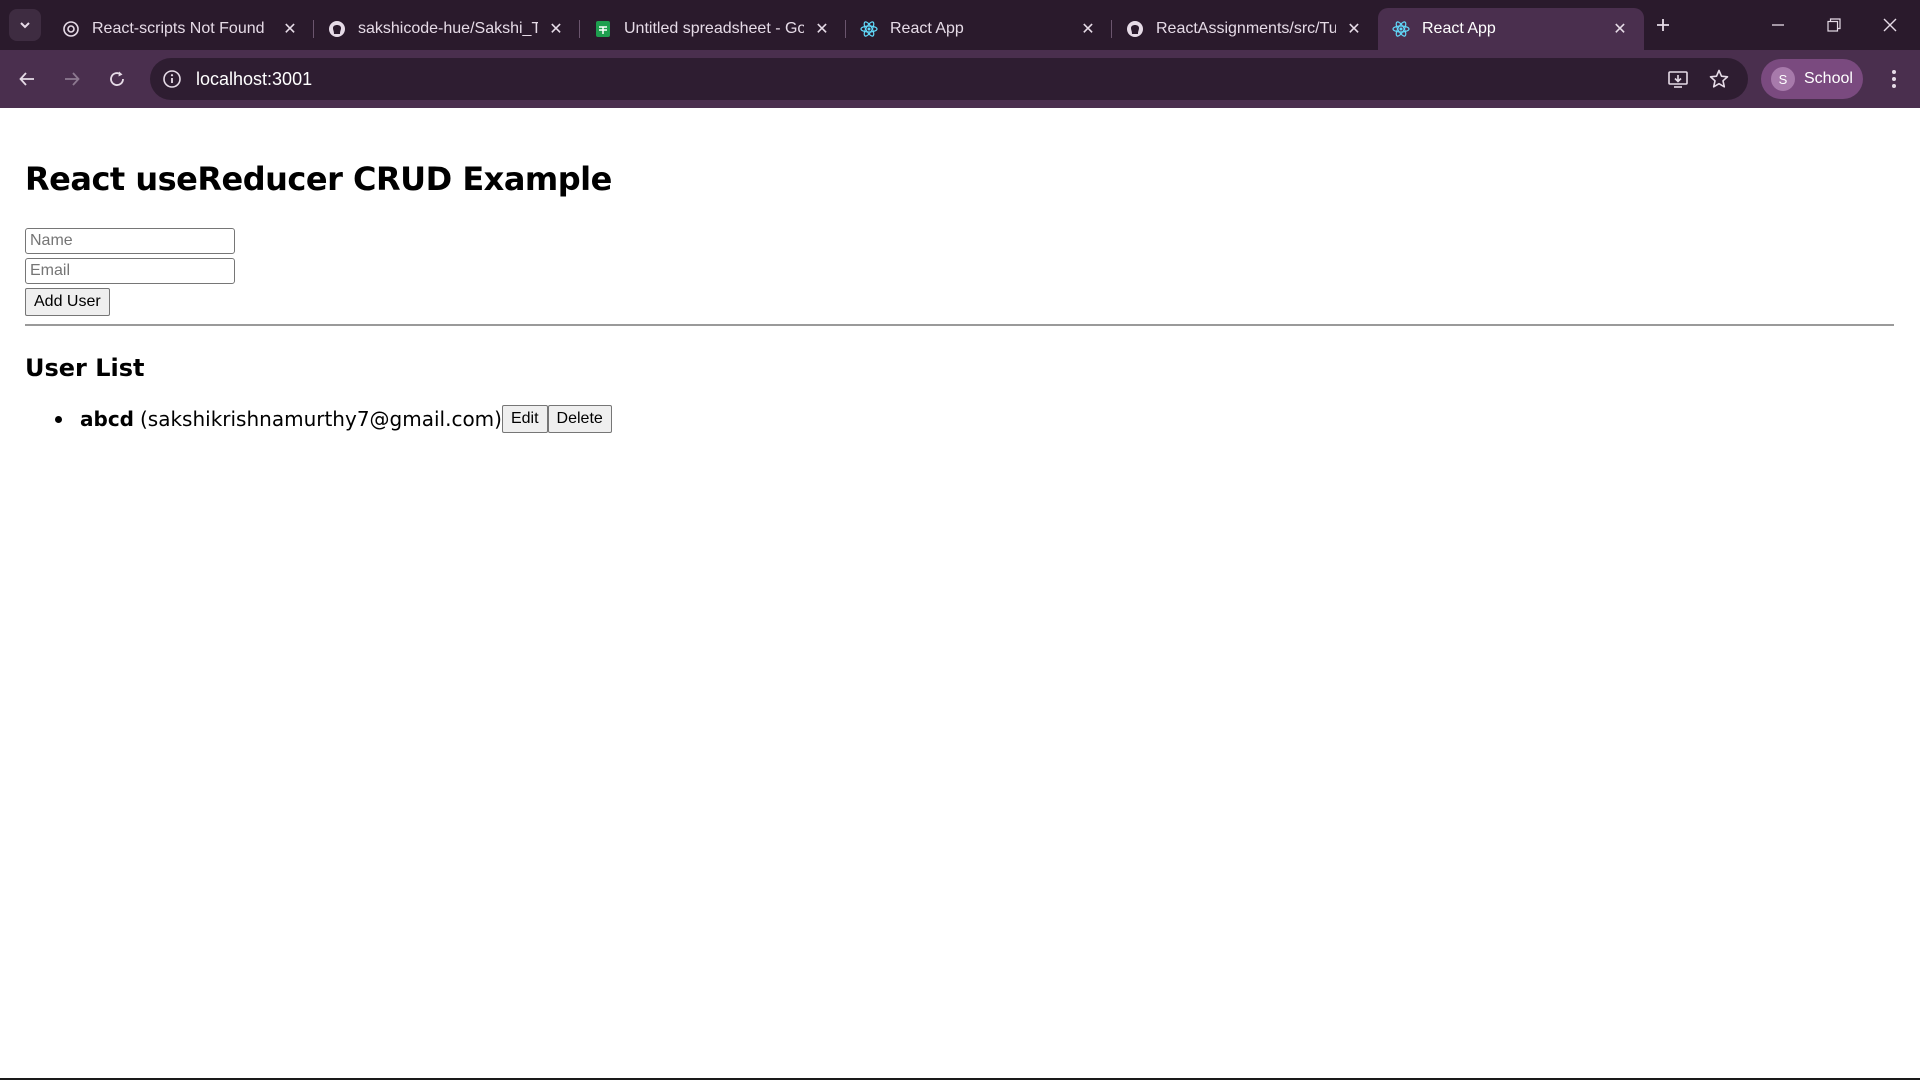 This screenshot has height=1080, width=1920. What do you see at coordinates (58, 419) in the screenshot?
I see `bullet` at bounding box center [58, 419].